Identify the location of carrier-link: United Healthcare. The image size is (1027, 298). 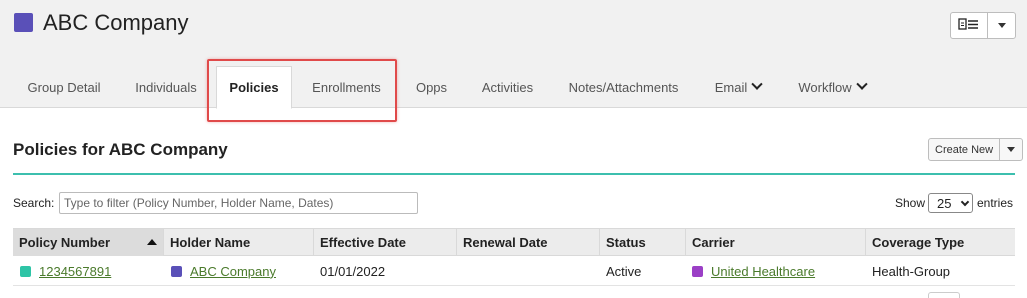
(763, 271).